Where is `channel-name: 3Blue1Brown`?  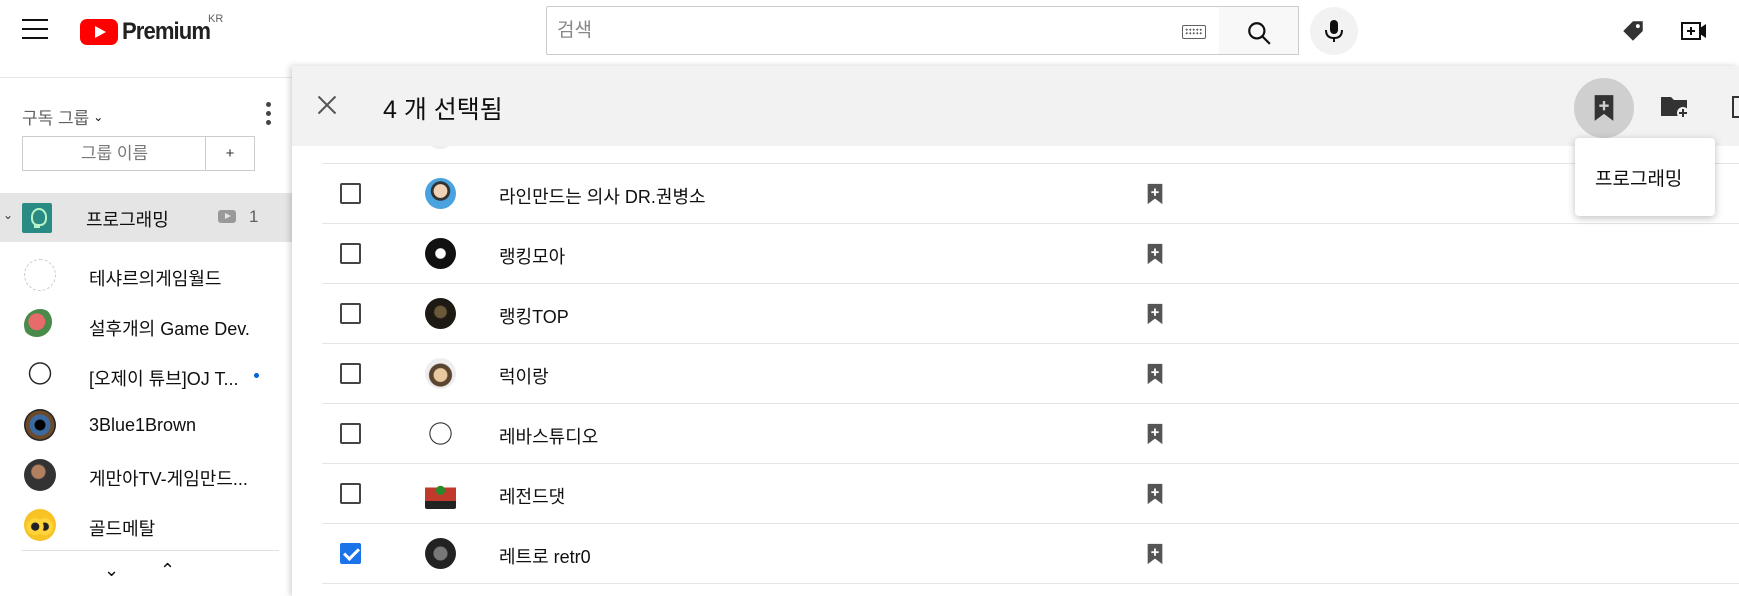 channel-name: 3Blue1Brown is located at coordinates (143, 425).